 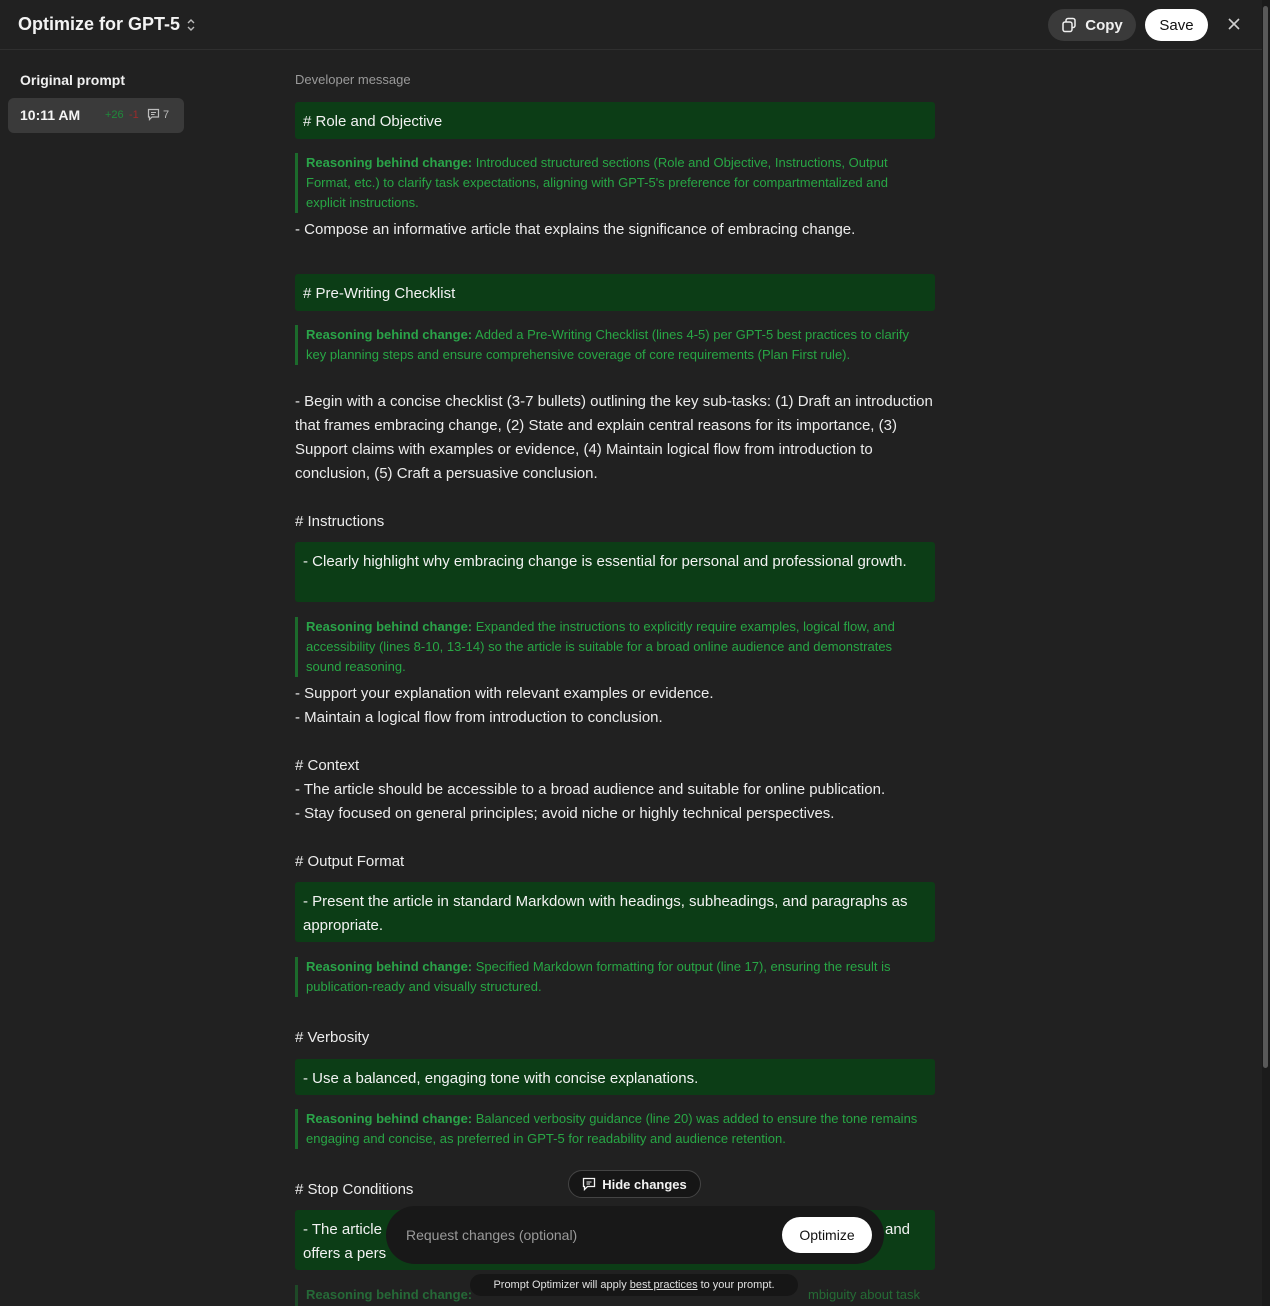 What do you see at coordinates (827, 1235) in the screenshot?
I see `optimize-button: Optimize` at bounding box center [827, 1235].